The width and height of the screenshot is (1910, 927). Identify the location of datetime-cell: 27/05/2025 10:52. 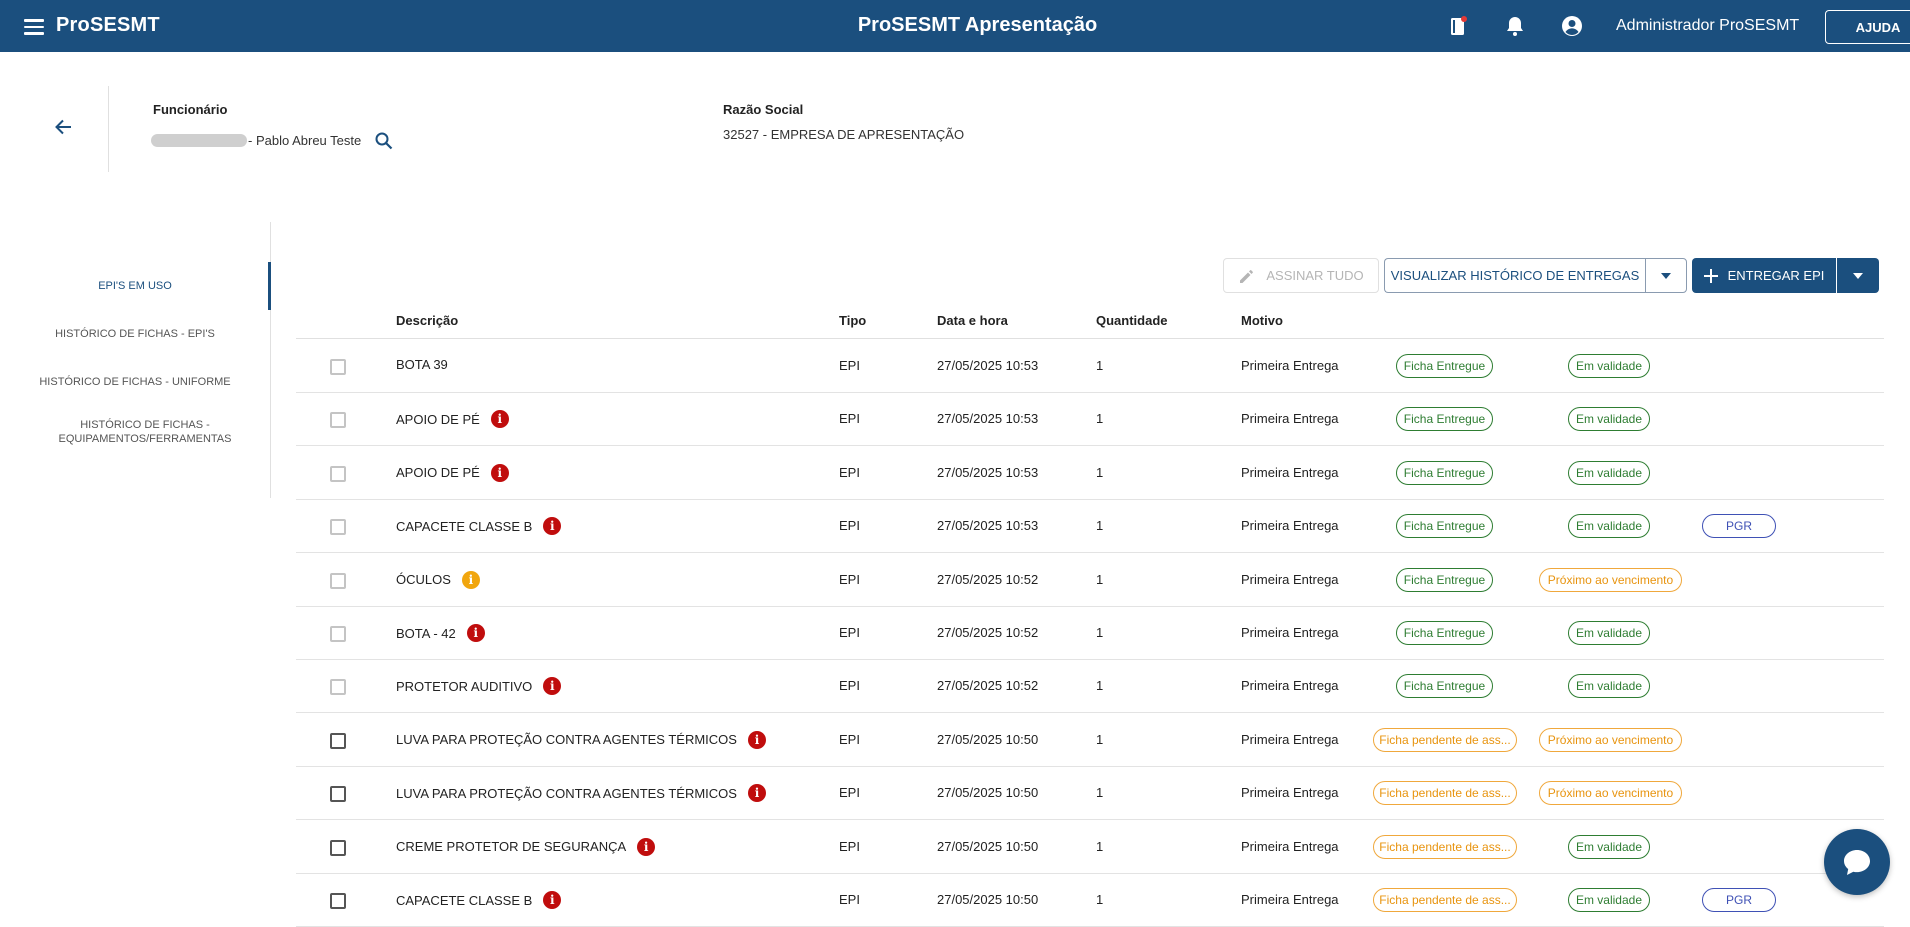
(988, 632).